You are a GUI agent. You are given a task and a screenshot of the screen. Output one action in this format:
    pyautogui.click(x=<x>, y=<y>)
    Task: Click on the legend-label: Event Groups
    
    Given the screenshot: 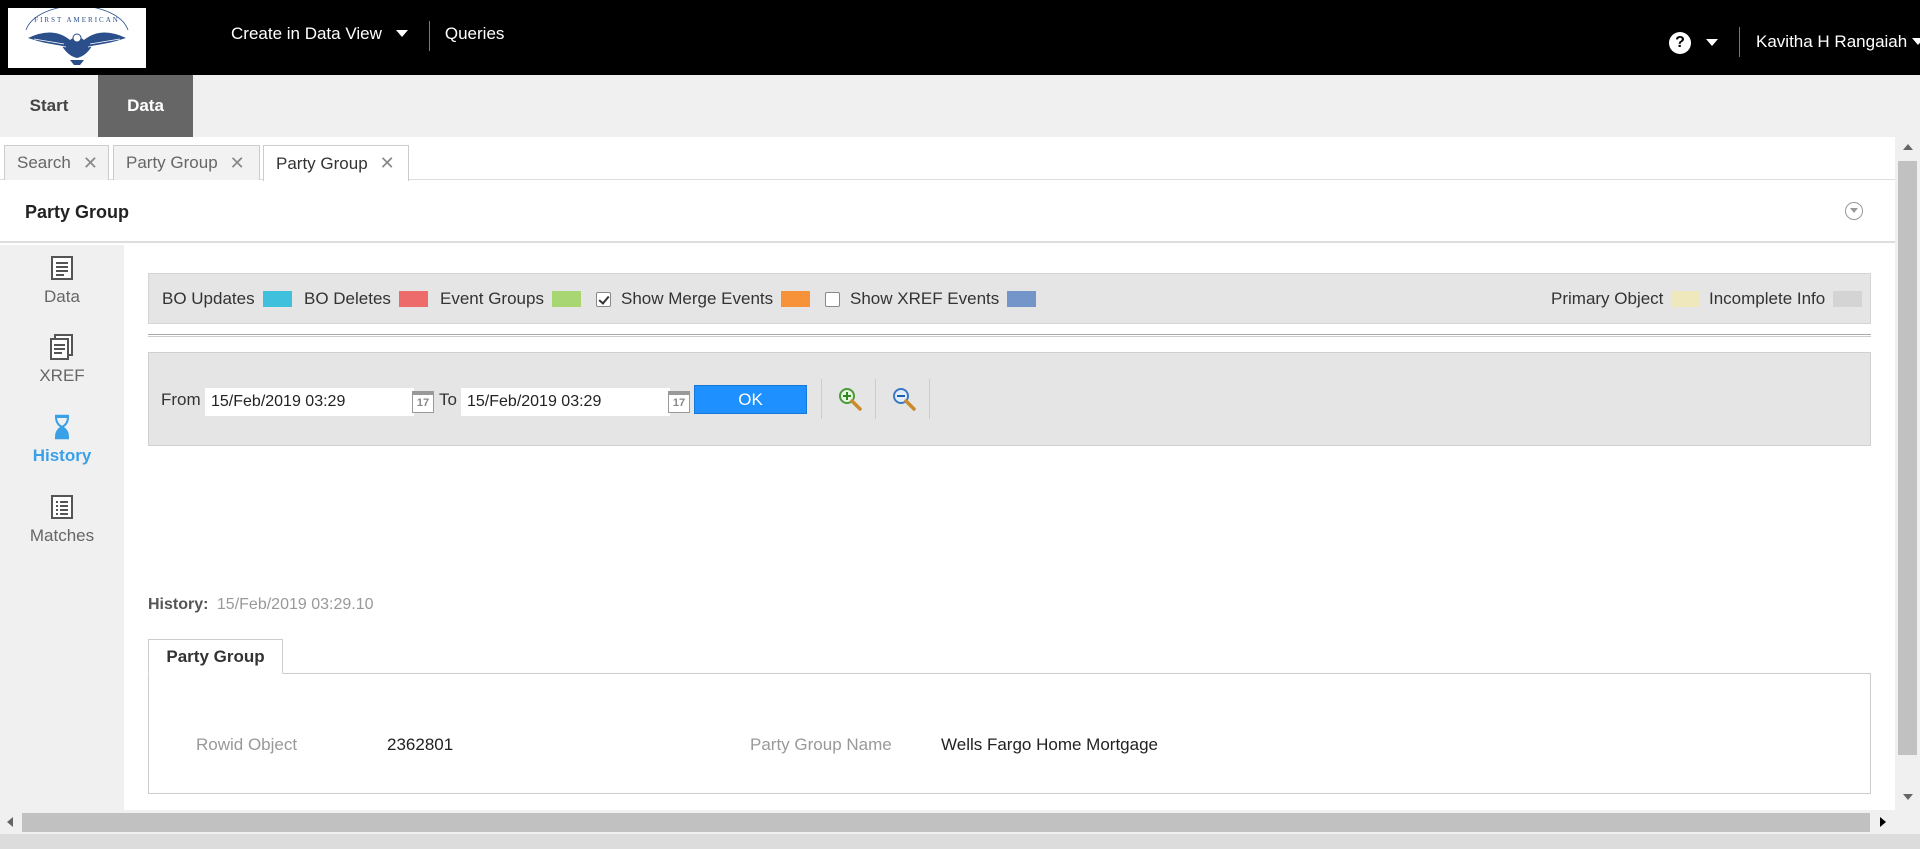 What is the action you would take?
    pyautogui.click(x=492, y=298)
    